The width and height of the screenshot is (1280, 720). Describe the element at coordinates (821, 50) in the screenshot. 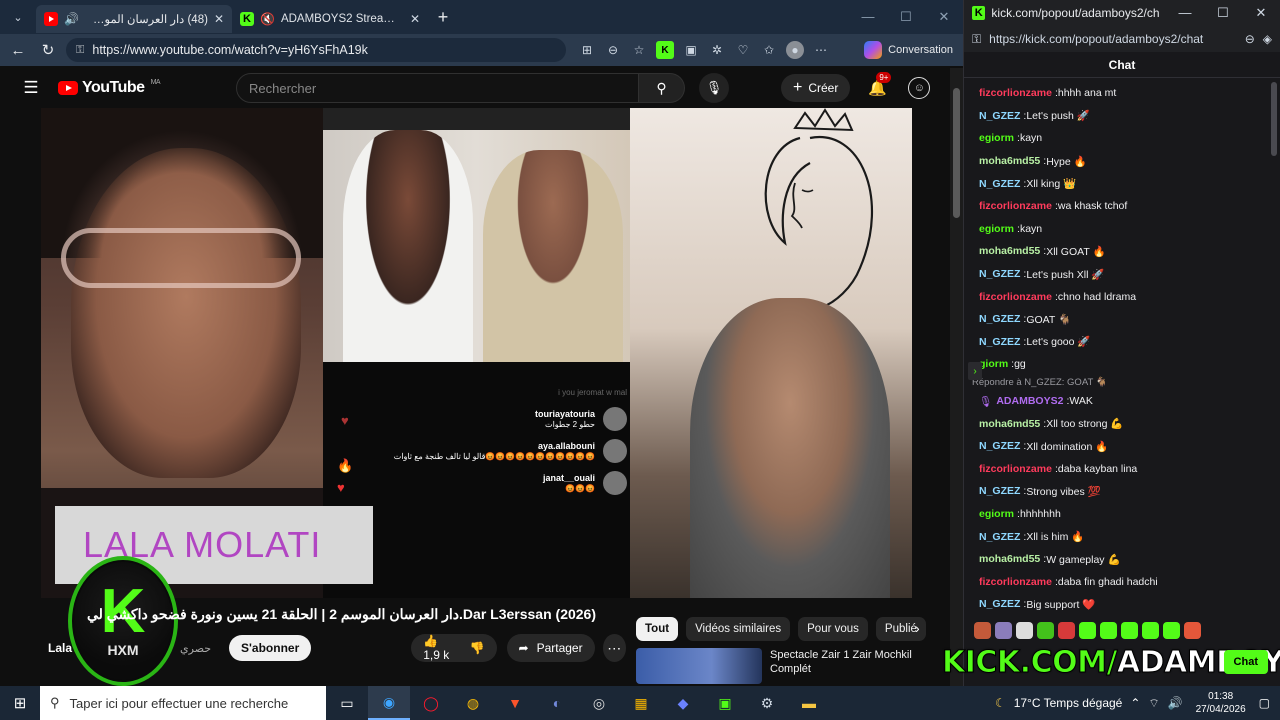

I see `more-menu-icon: ⋯` at that location.